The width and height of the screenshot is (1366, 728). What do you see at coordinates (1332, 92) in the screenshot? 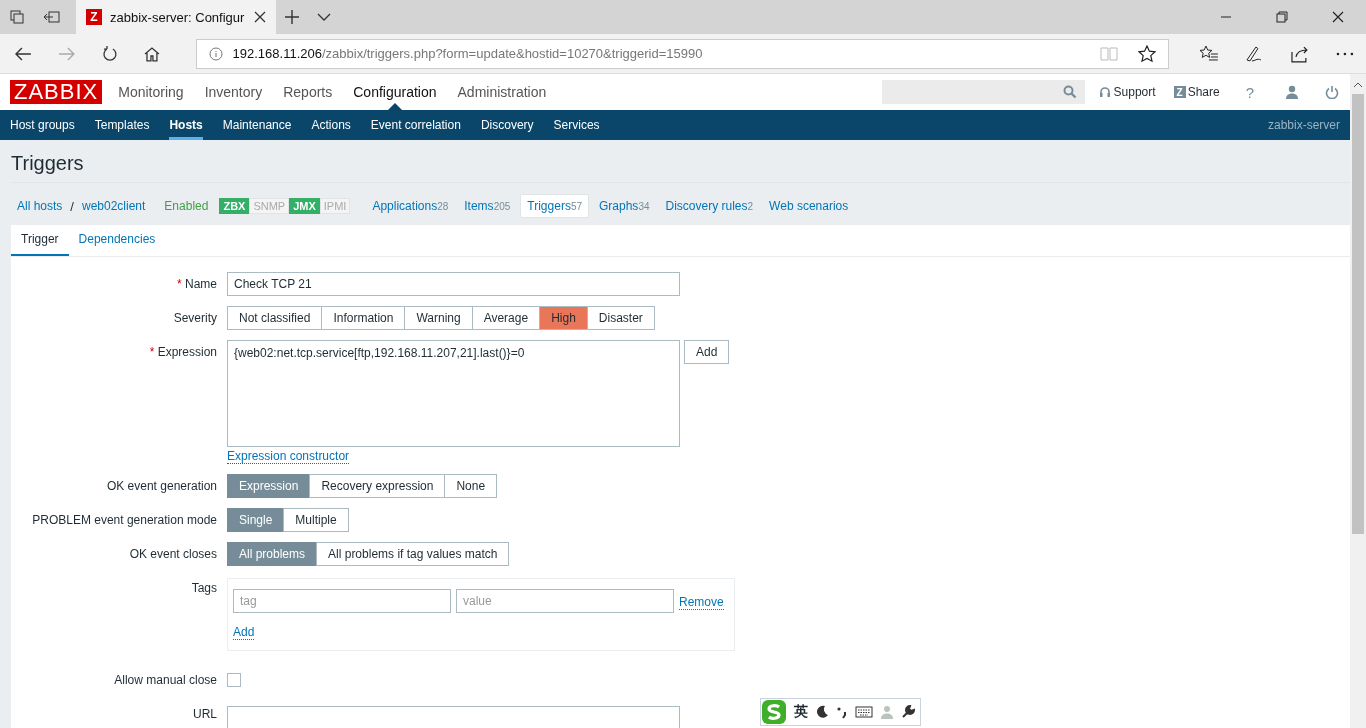
I see `power-icon` at bounding box center [1332, 92].